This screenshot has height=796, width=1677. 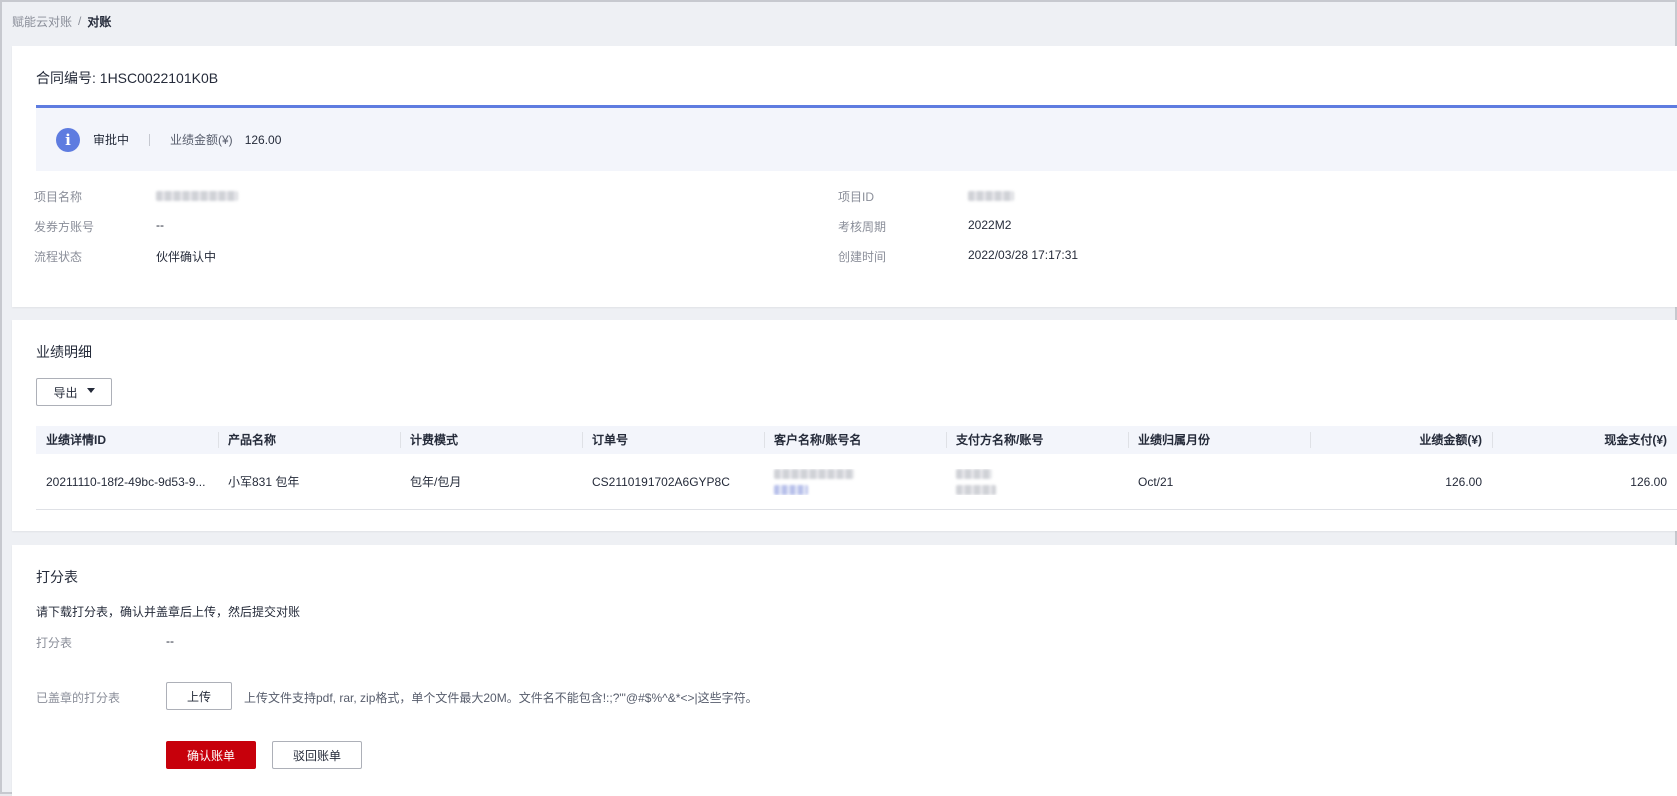 I want to click on column-header-customer: 客户名称/账号名, so click(x=855, y=440).